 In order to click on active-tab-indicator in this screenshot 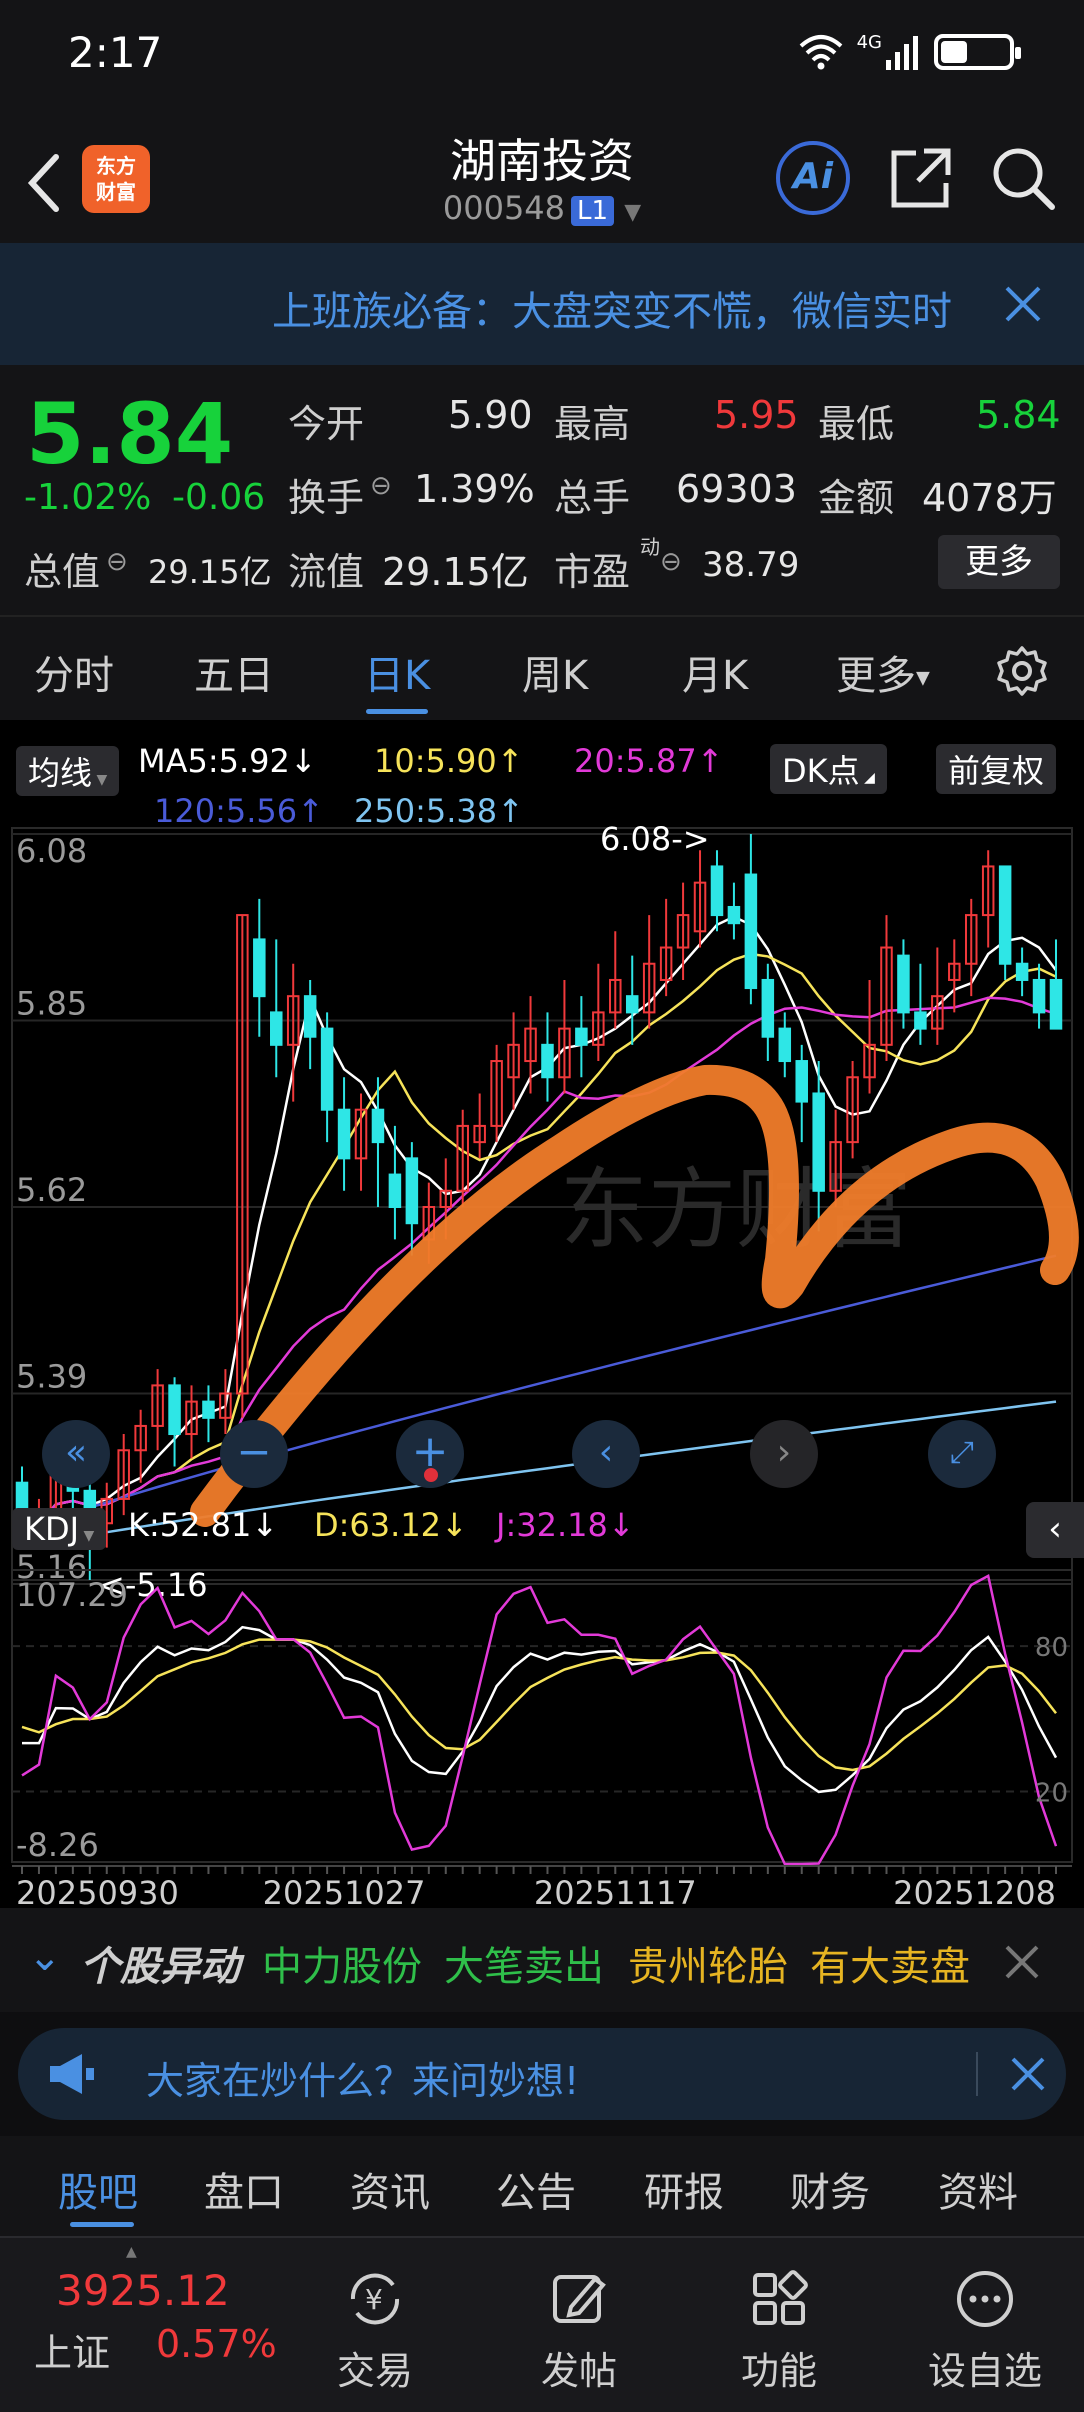, I will do `click(397, 711)`.